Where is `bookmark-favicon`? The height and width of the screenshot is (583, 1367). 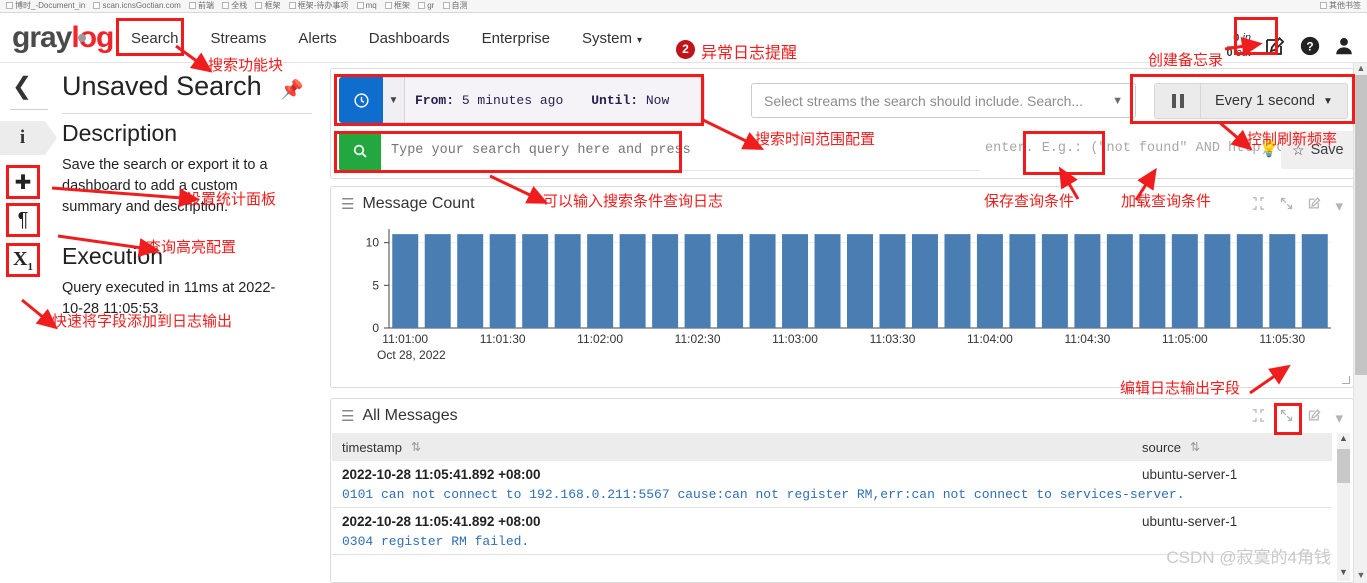 bookmark-favicon is located at coordinates (422, 5).